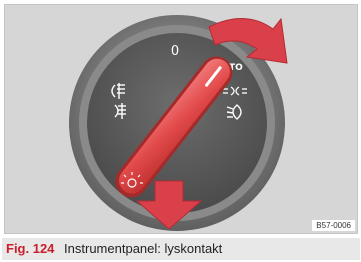 This screenshot has width=361, height=262. I want to click on position-off-label: 0, so click(175, 51).